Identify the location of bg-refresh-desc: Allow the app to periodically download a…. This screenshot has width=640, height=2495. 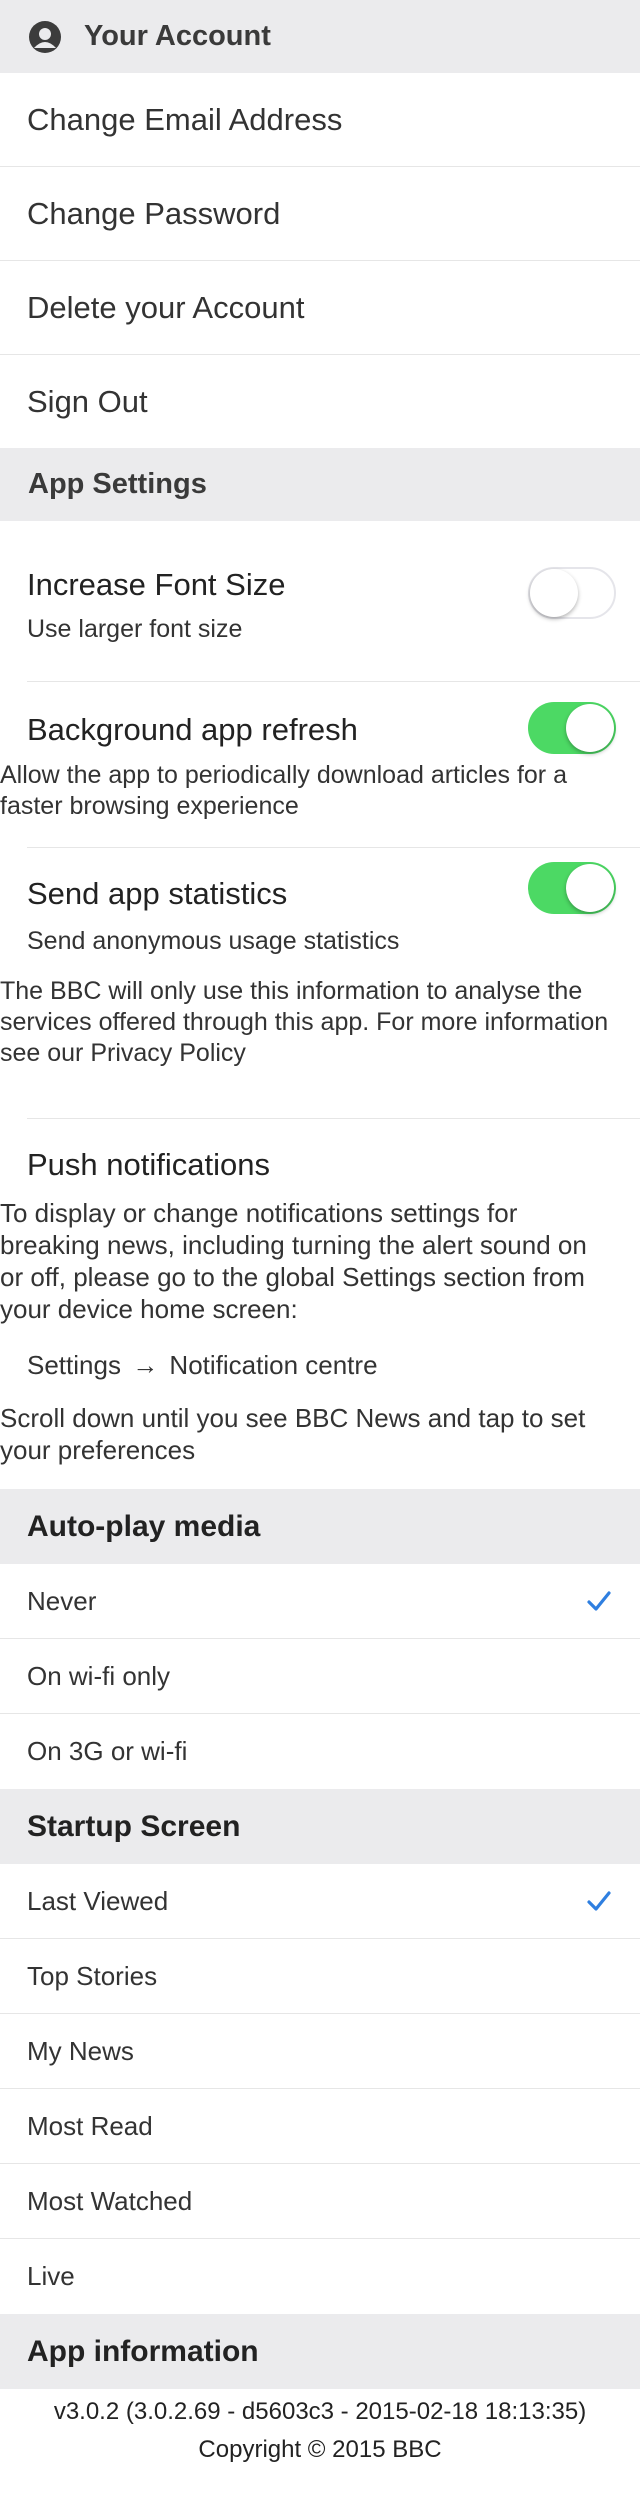
(283, 790).